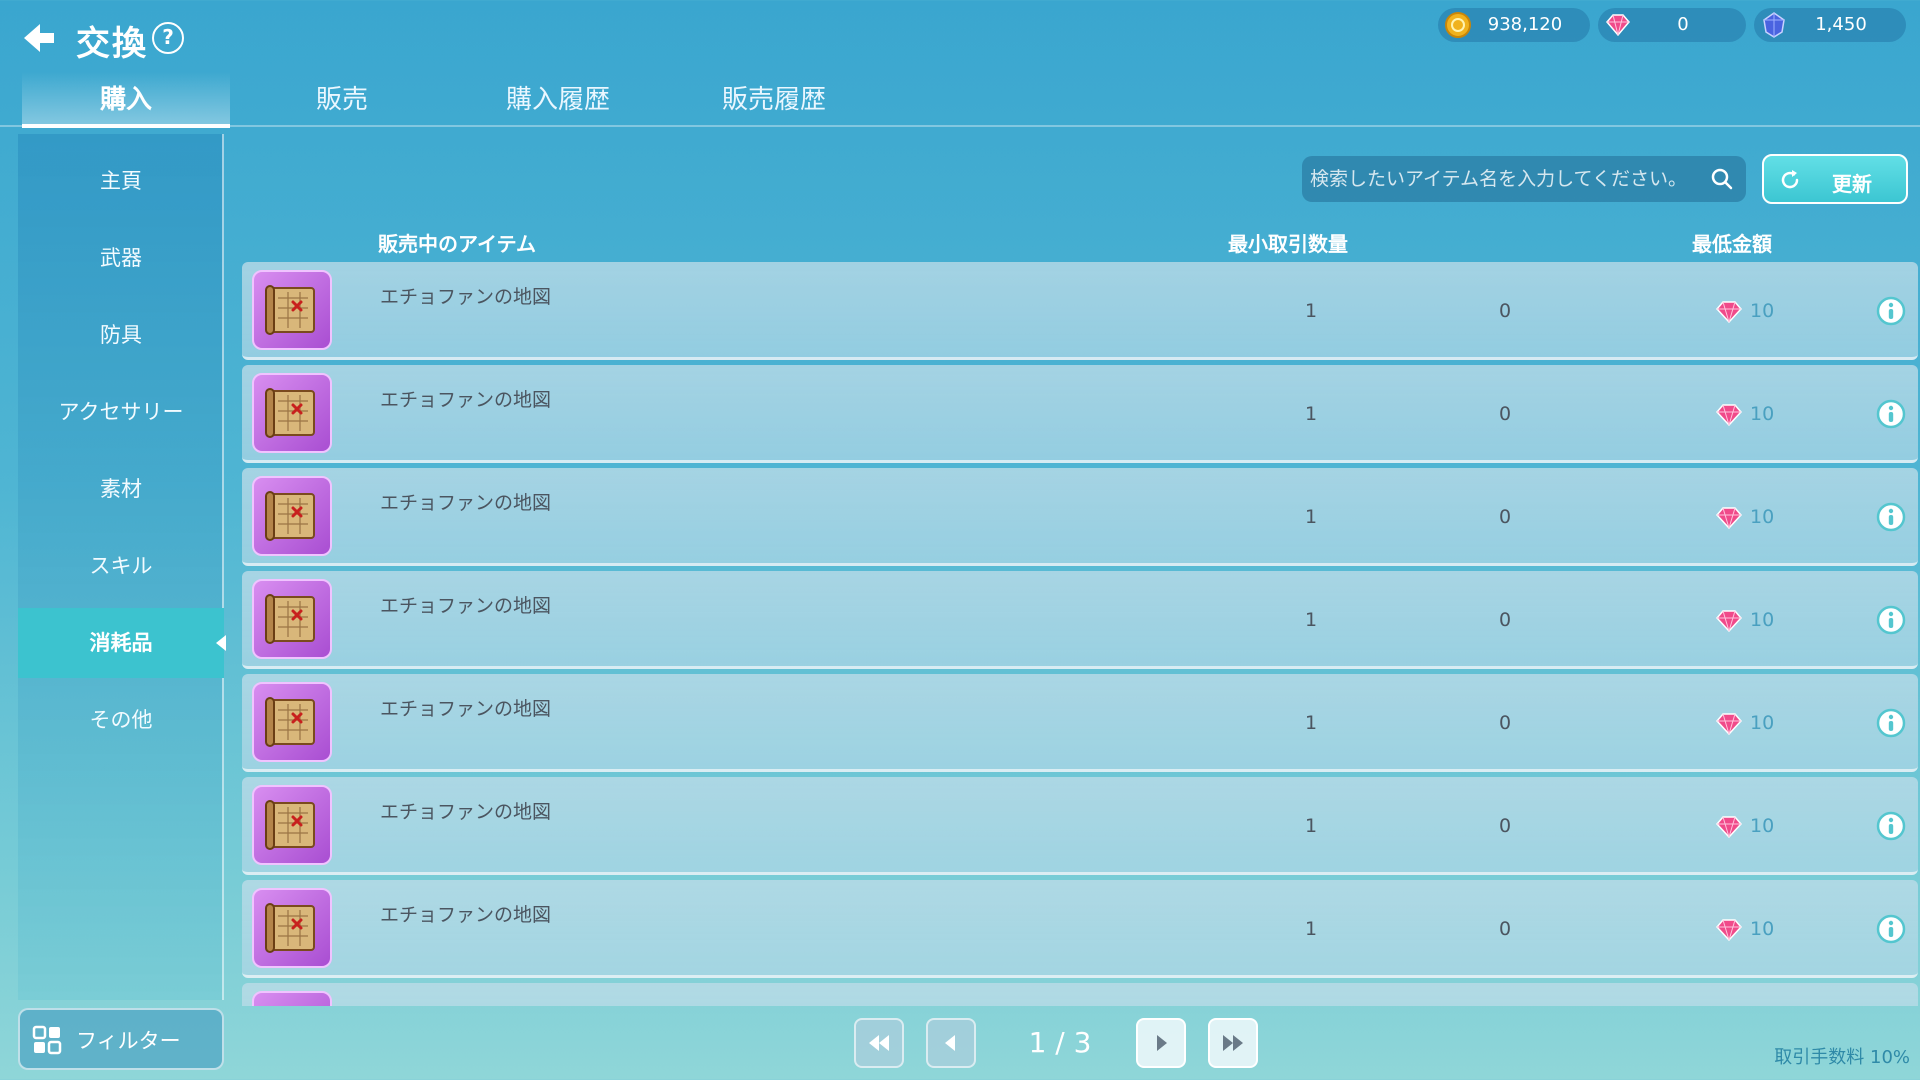  Describe the element at coordinates (342, 100) in the screenshot. I see `tab-sell: 販売` at that location.